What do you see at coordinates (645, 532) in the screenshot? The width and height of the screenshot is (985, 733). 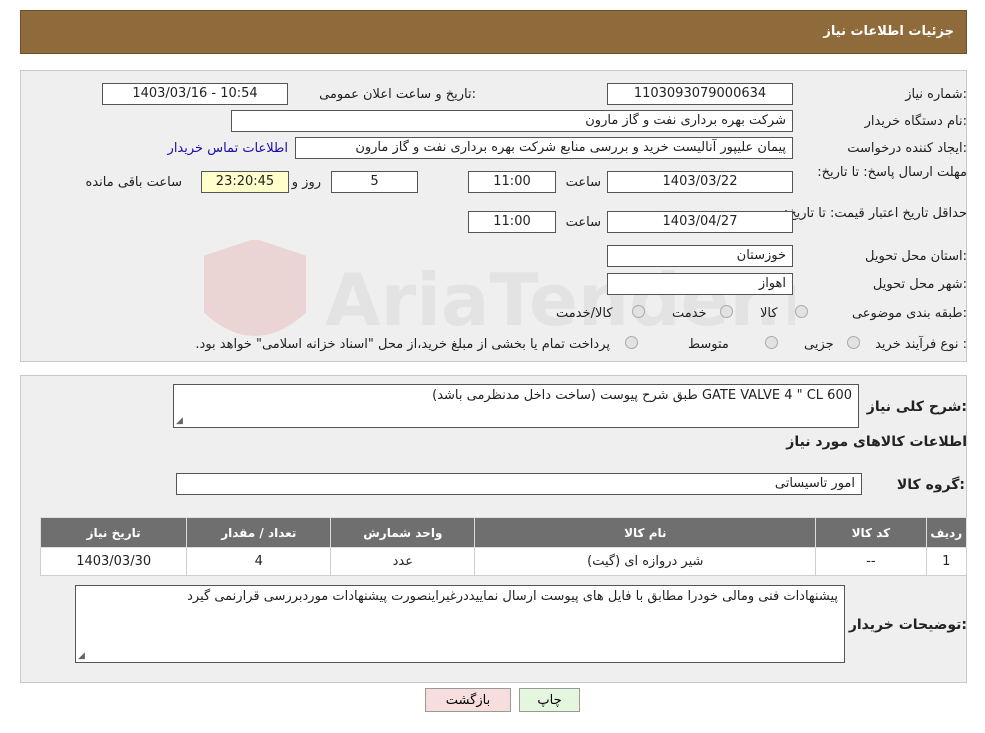 I see `col-header-item-name: نام کالا` at bounding box center [645, 532].